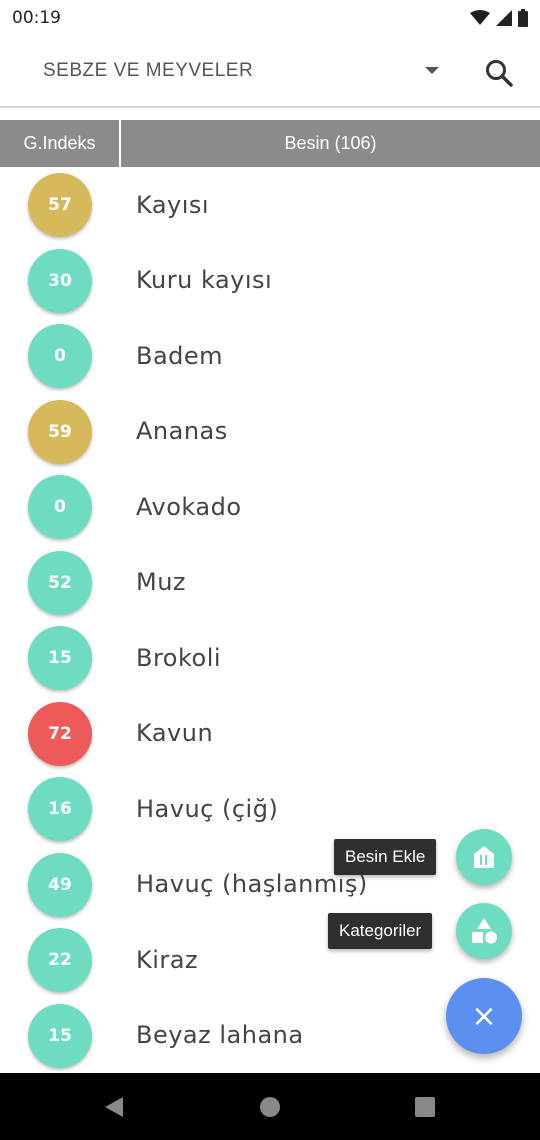 Image resolution: width=540 pixels, height=1140 pixels. What do you see at coordinates (270, 658) in the screenshot?
I see `food-row: 15 Brokoli` at bounding box center [270, 658].